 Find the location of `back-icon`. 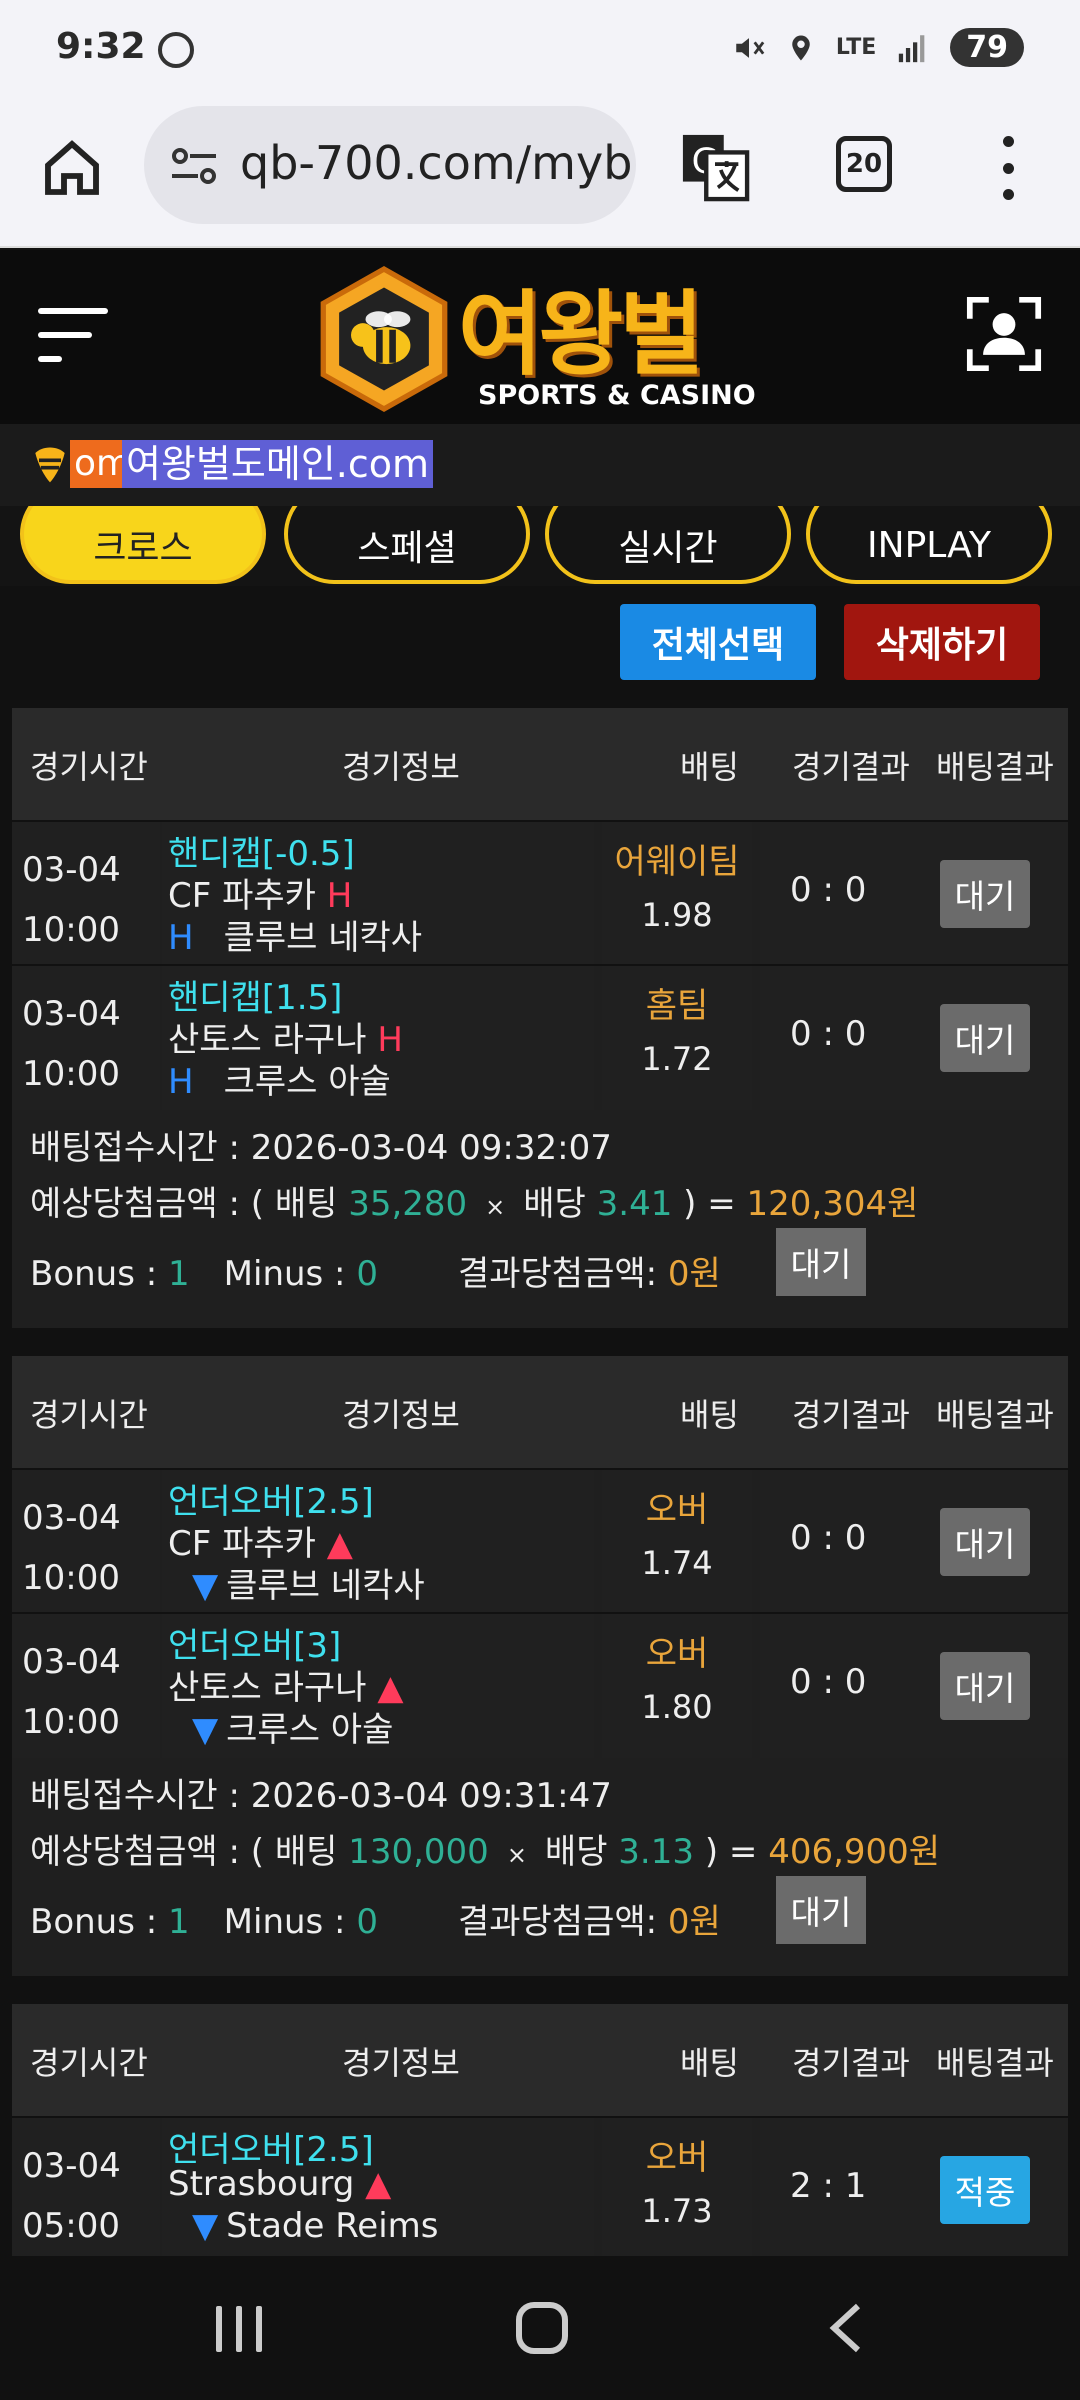

back-icon is located at coordinates (846, 2328).